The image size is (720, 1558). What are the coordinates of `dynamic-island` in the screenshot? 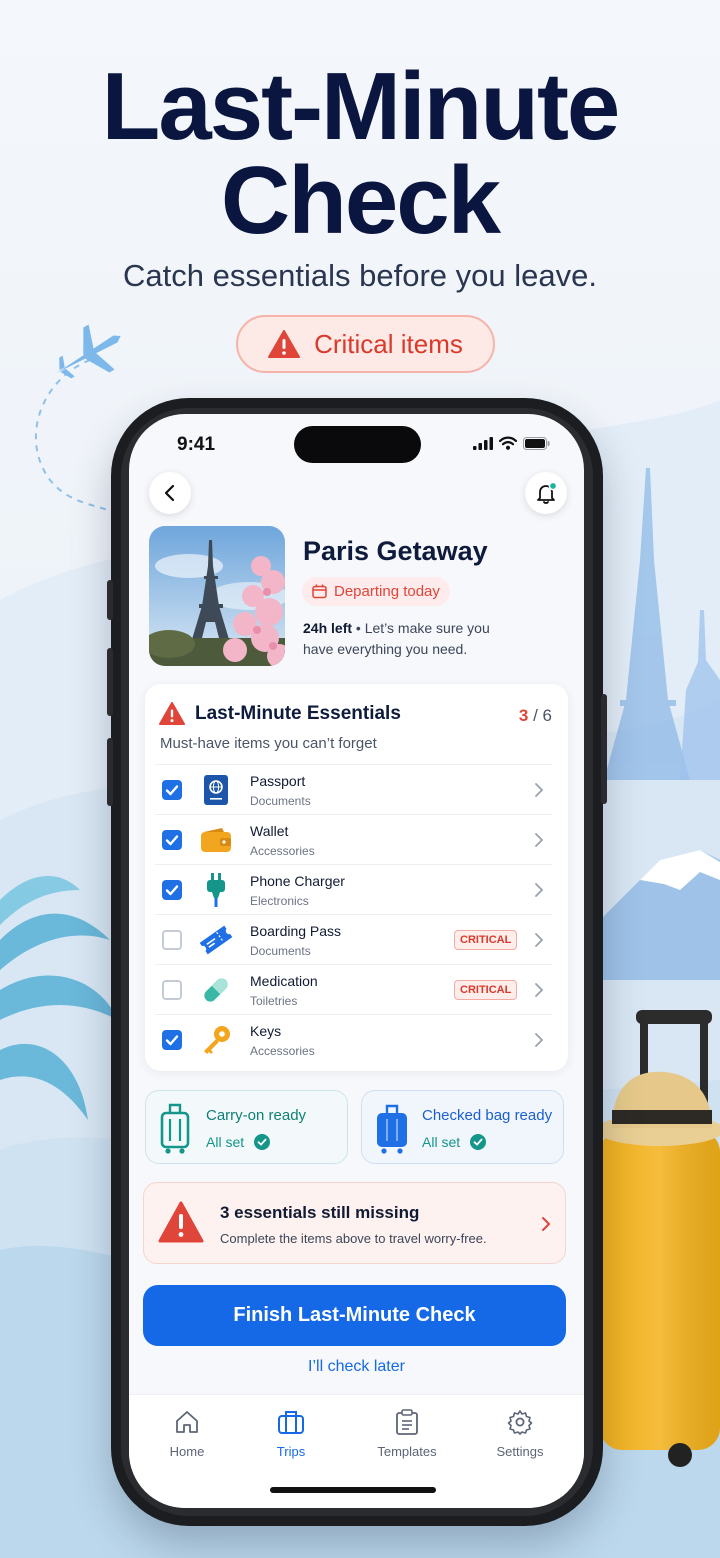 It's located at (357, 444).